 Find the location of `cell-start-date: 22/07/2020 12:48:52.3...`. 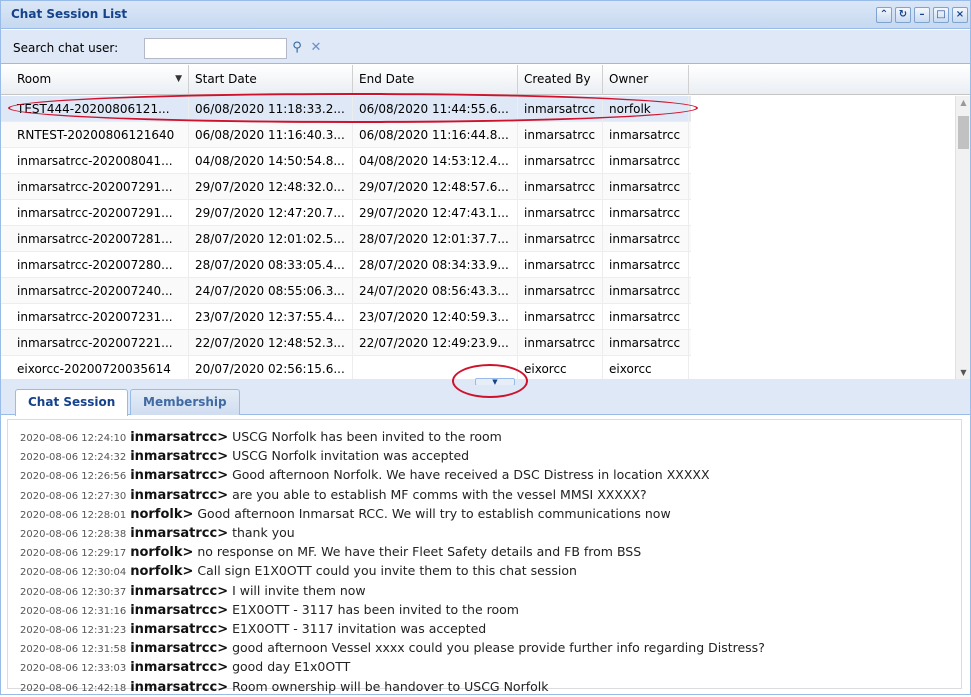

cell-start-date: 22/07/2020 12:48:52.3... is located at coordinates (271, 343).